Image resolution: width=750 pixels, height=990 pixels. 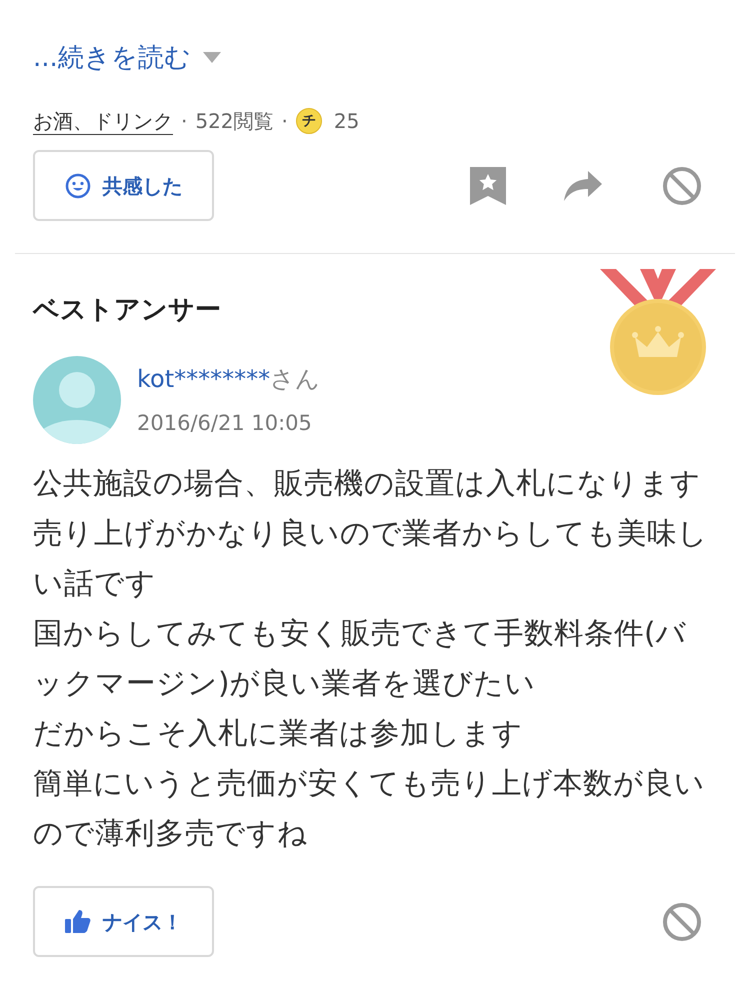 What do you see at coordinates (123, 921) in the screenshot?
I see `nice-button: ナイス！` at bounding box center [123, 921].